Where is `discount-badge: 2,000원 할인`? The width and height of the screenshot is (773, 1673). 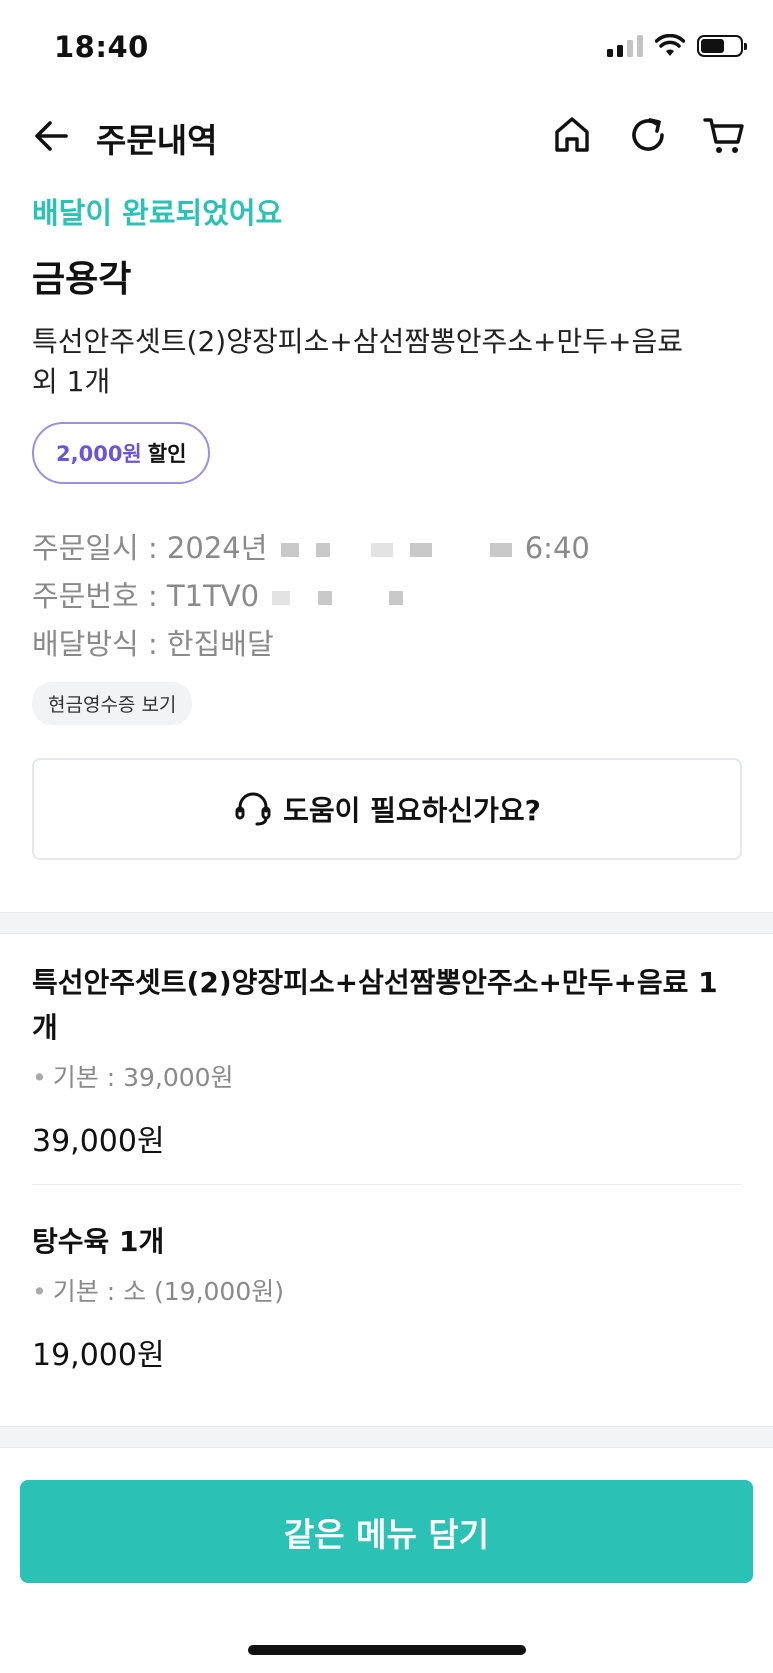
discount-badge: 2,000원 할인 is located at coordinates (121, 453).